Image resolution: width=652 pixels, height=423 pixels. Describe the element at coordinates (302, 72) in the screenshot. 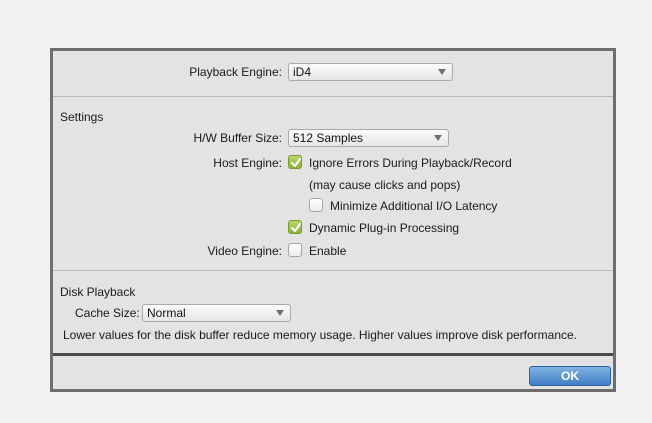

I see `playback-engine-value: iD4` at that location.